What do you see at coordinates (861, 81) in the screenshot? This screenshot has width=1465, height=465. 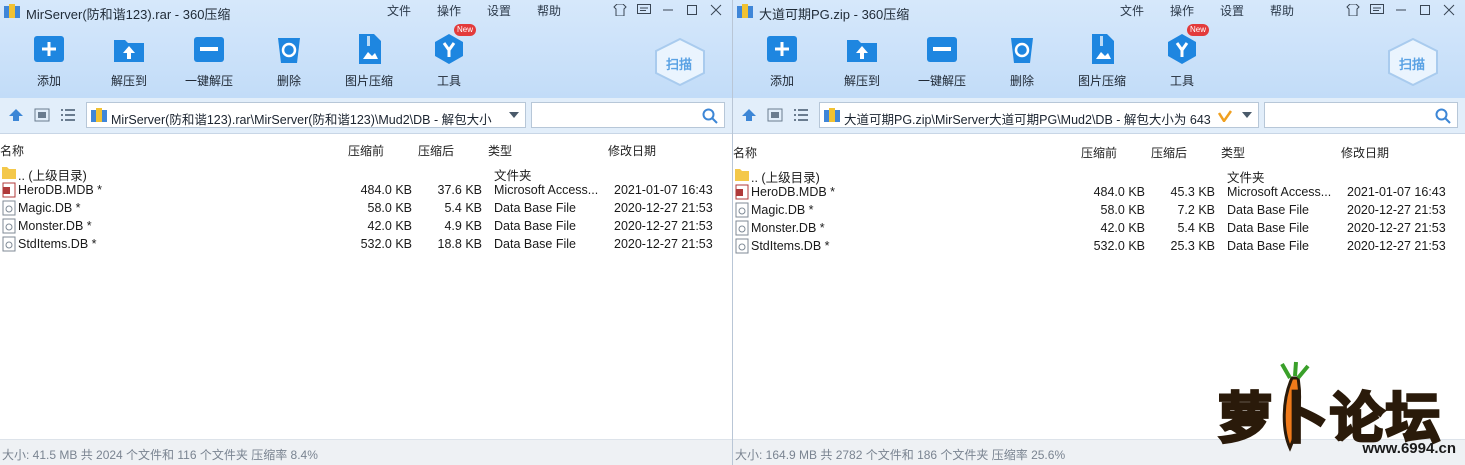 I see `extract-to-label: 解压到` at bounding box center [861, 81].